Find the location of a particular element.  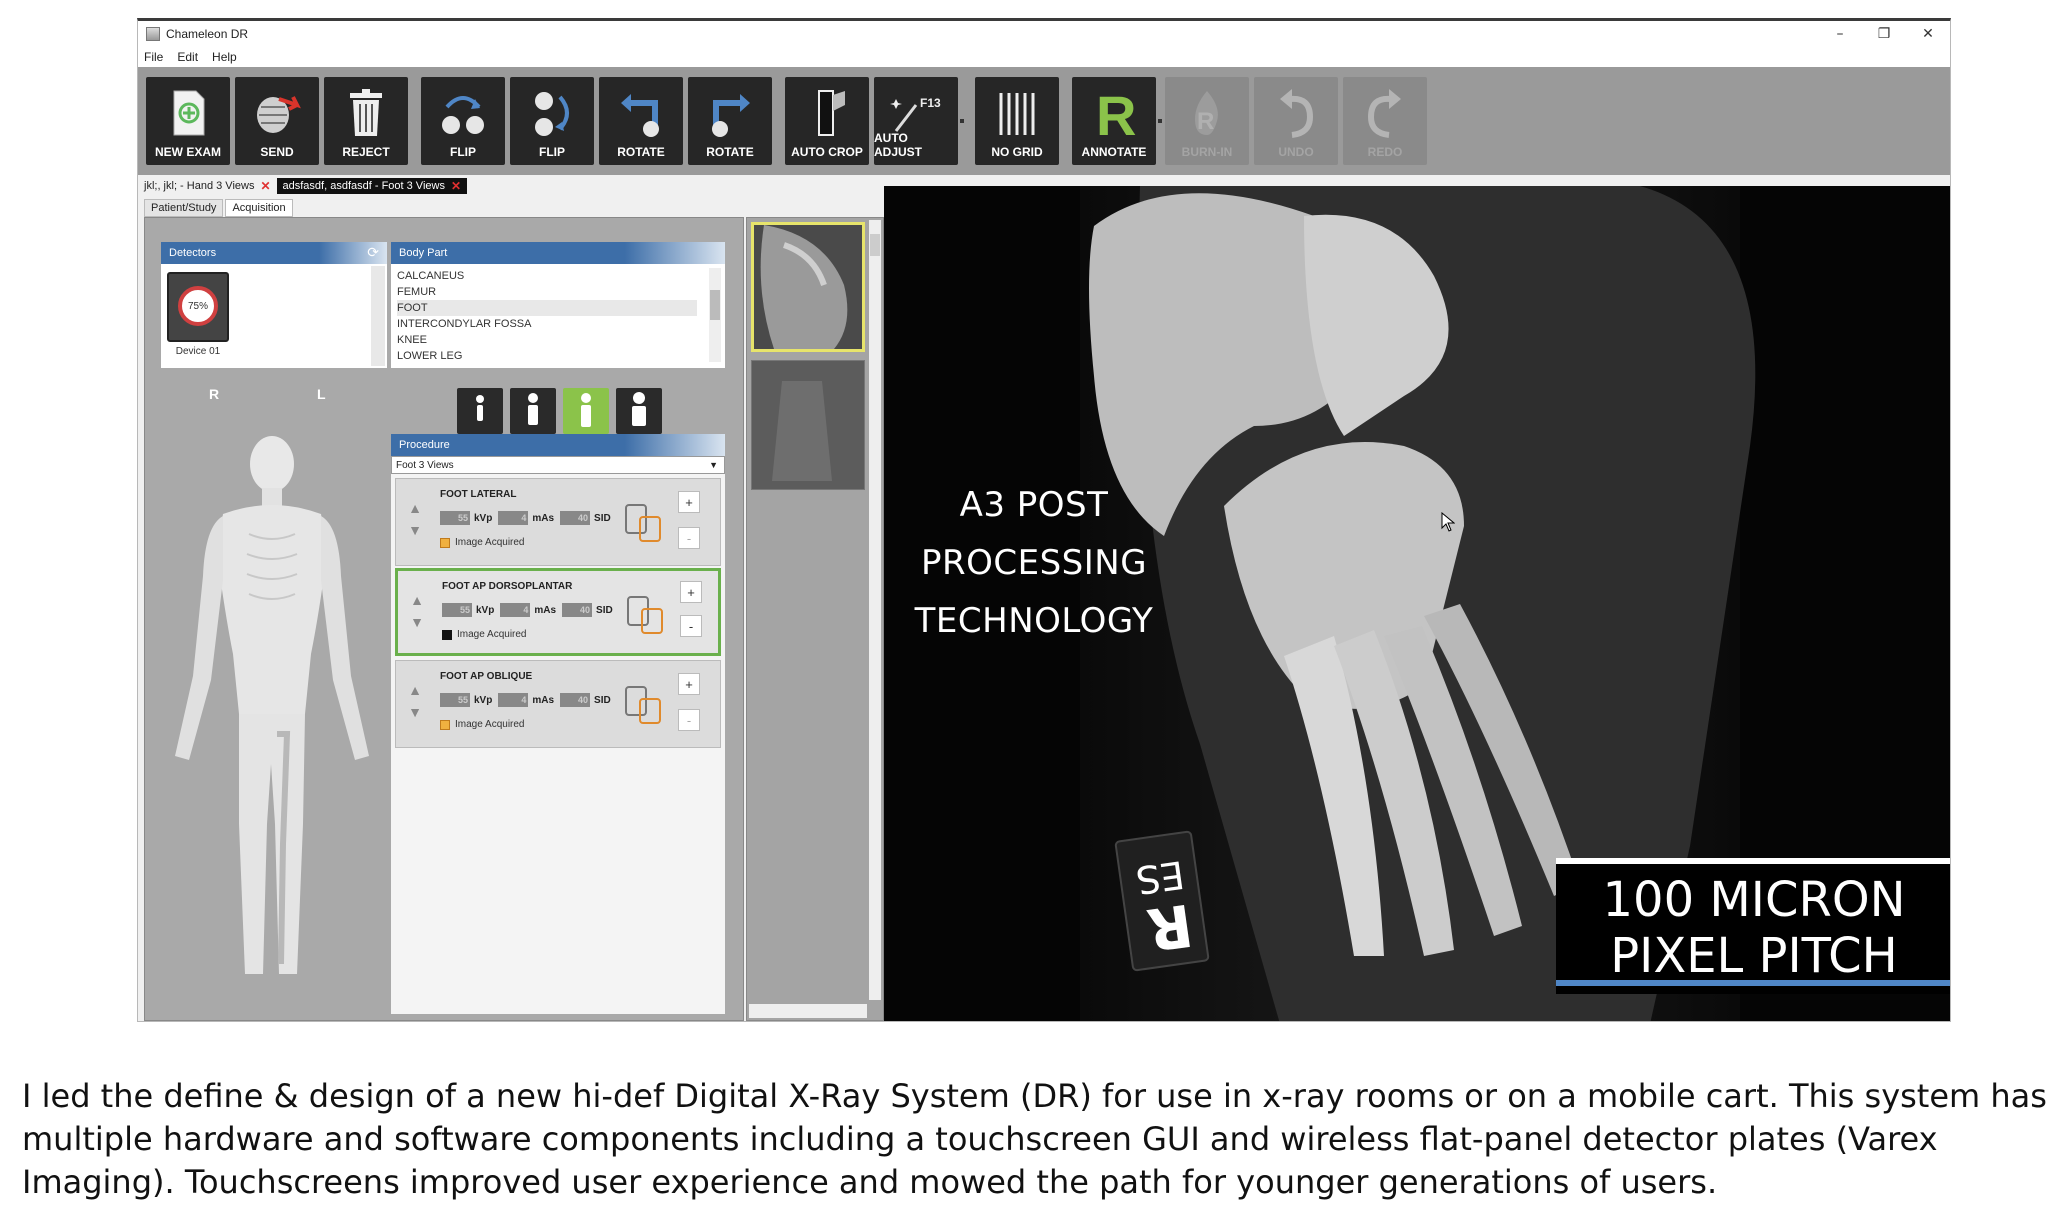

annotate-button: R ANNOTATE is located at coordinates (1114, 121).